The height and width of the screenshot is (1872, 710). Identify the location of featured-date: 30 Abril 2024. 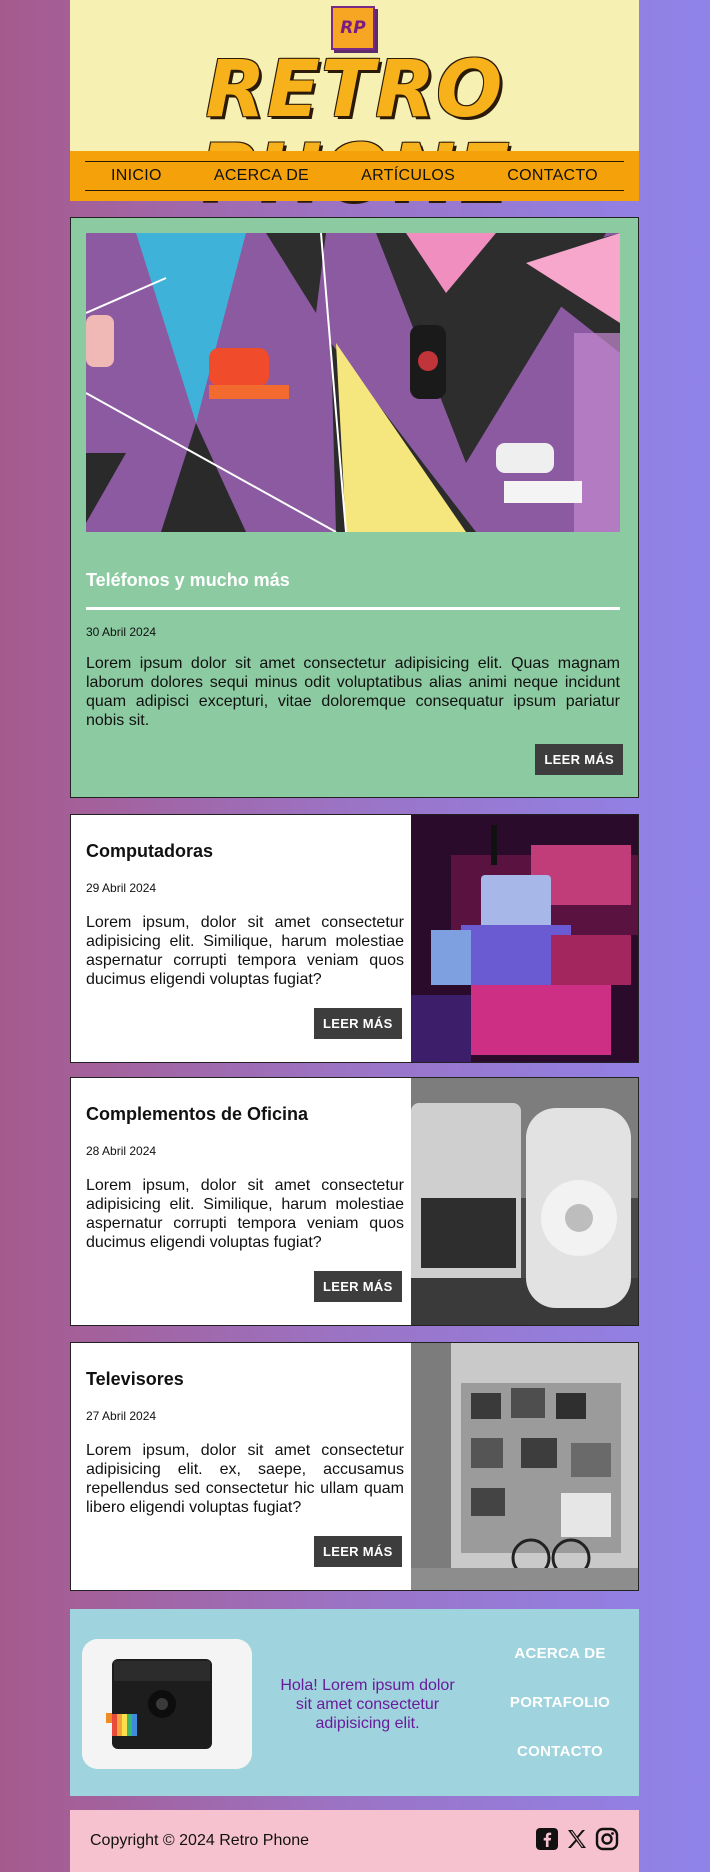
(121, 632).